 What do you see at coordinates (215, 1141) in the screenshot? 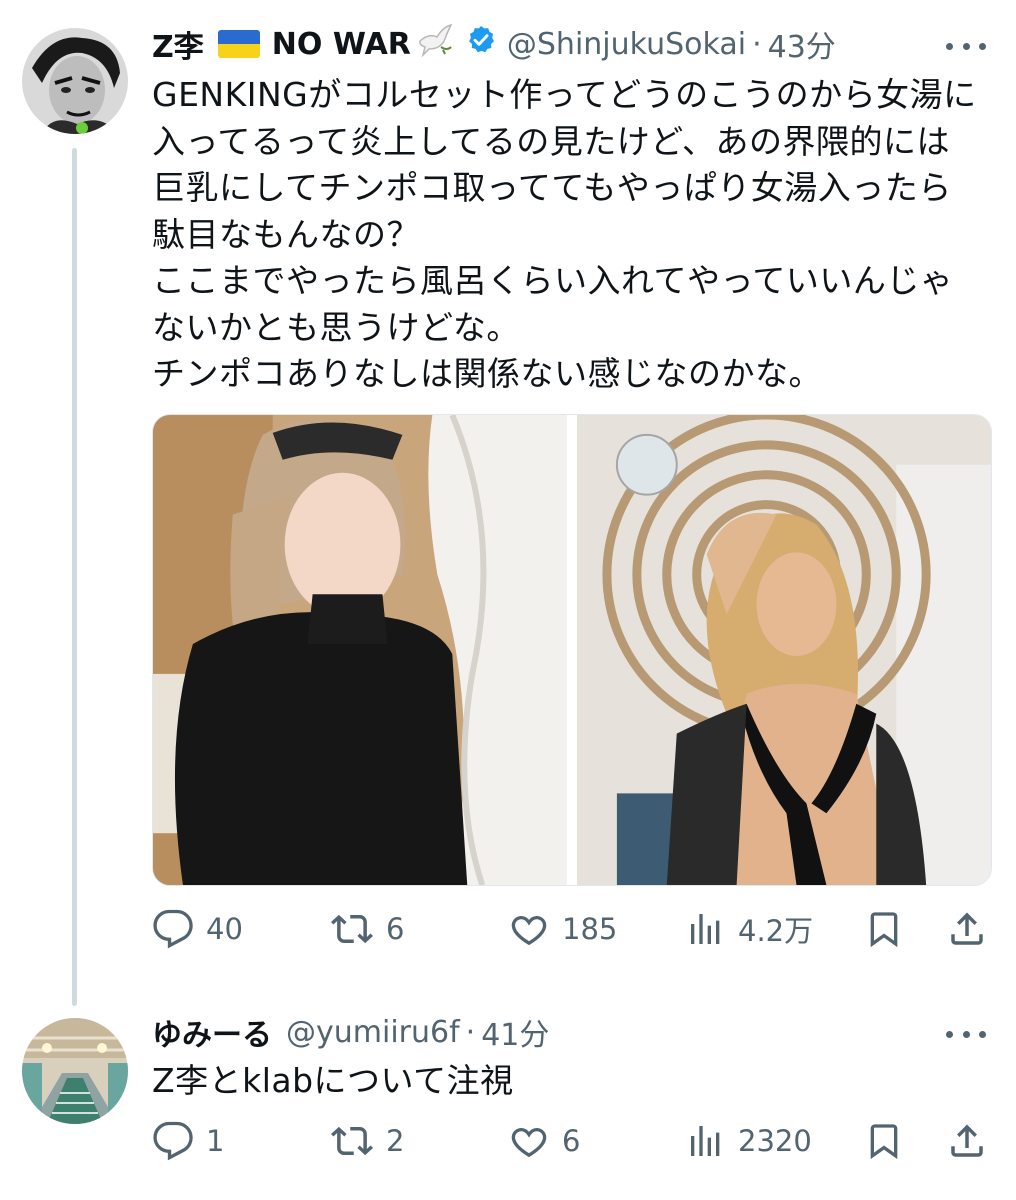
I see `reply-count: 1` at bounding box center [215, 1141].